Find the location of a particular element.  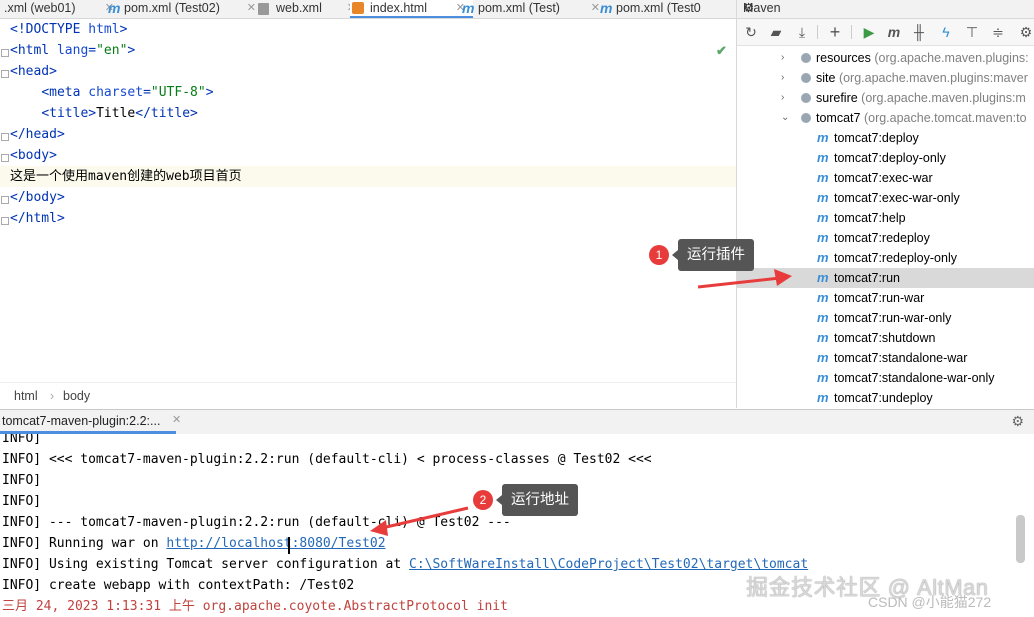

maven-plugin-item: › resources (org.apache.maven.plugins: is located at coordinates (885, 58).